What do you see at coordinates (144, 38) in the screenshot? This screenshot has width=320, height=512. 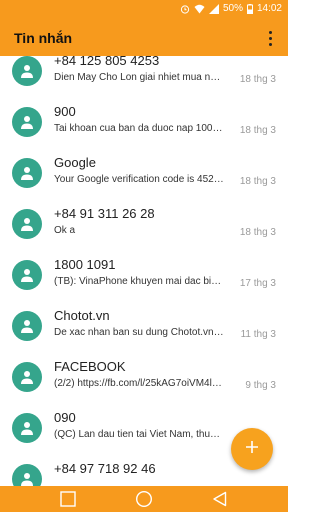 I see `app-bar: Tin nhắn` at bounding box center [144, 38].